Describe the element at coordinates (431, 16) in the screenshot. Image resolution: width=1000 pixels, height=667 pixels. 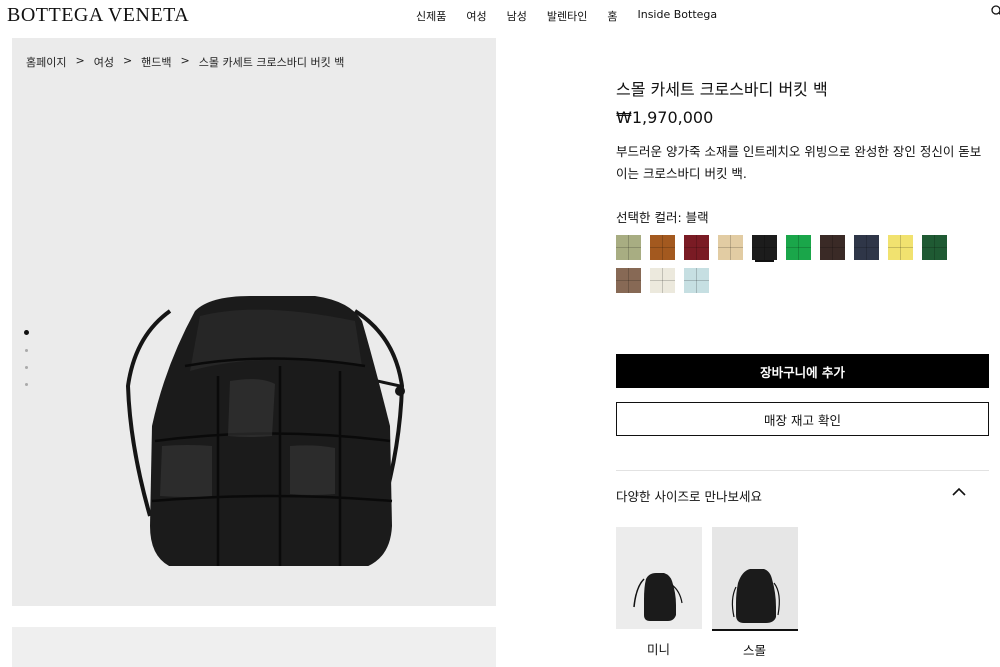
I see `nav-item-new: 신제품` at that location.